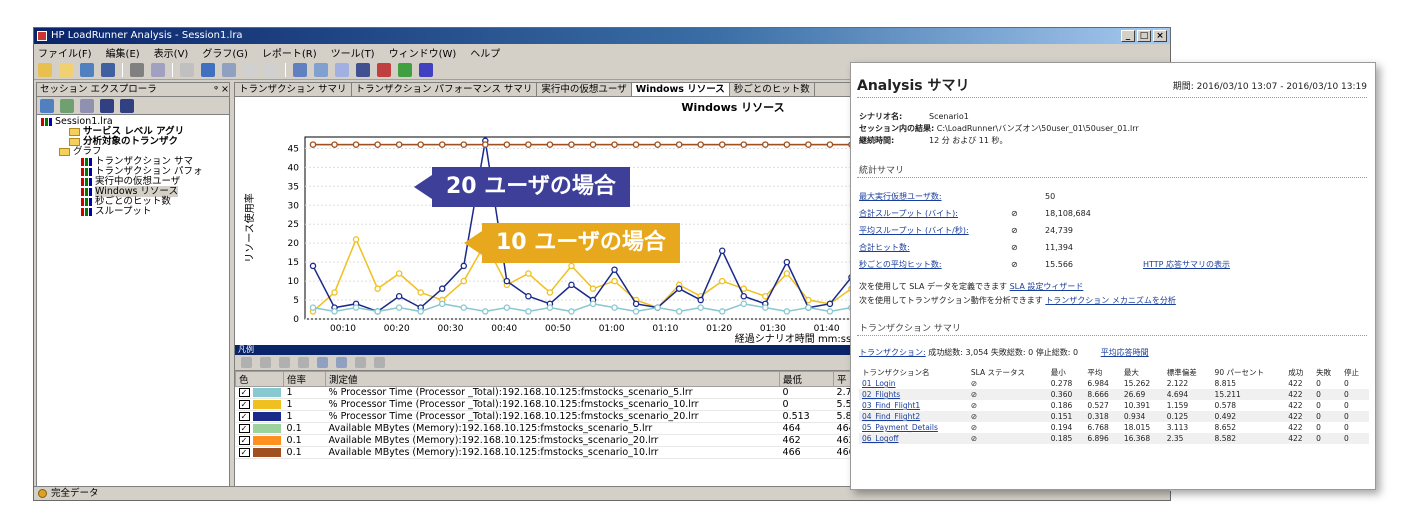  Describe the element at coordinates (935, 213) in the screenshot. I see `stat-link: 合計スループット (バイト):` at that location.